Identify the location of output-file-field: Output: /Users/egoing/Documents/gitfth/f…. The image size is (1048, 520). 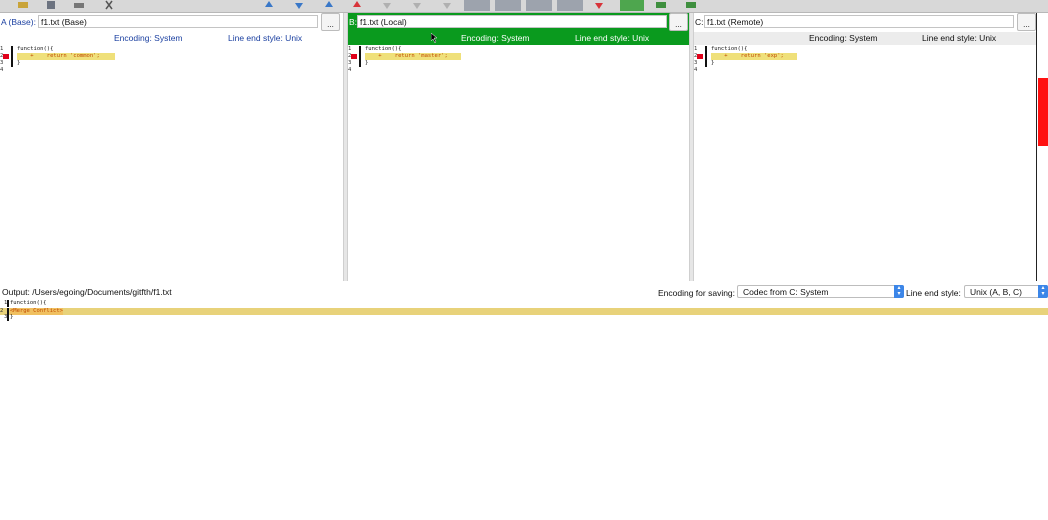
(265, 292).